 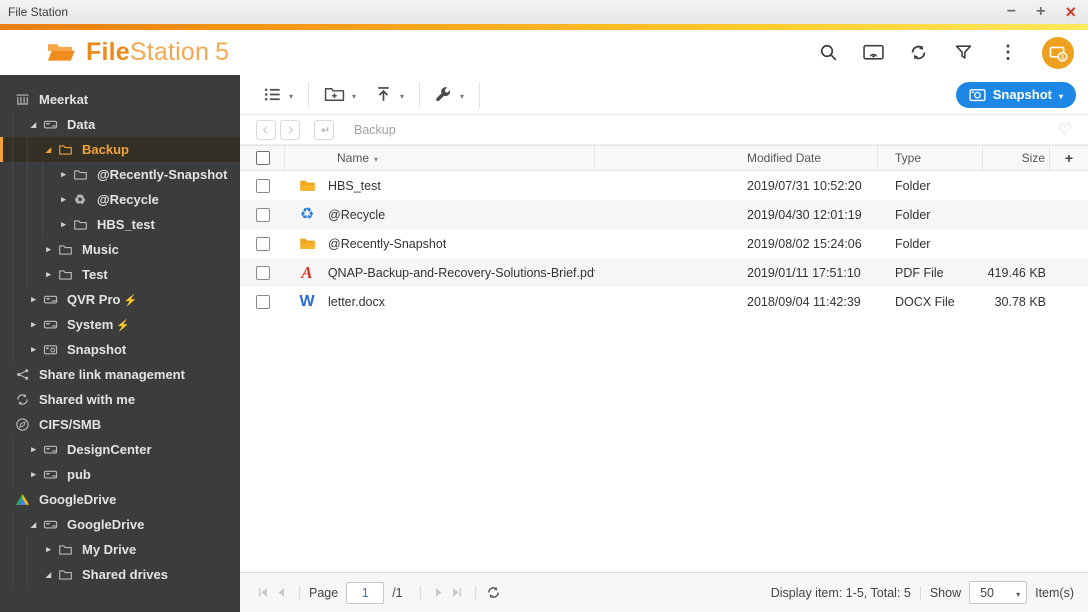 I want to click on next-page-button, so click(x=439, y=593).